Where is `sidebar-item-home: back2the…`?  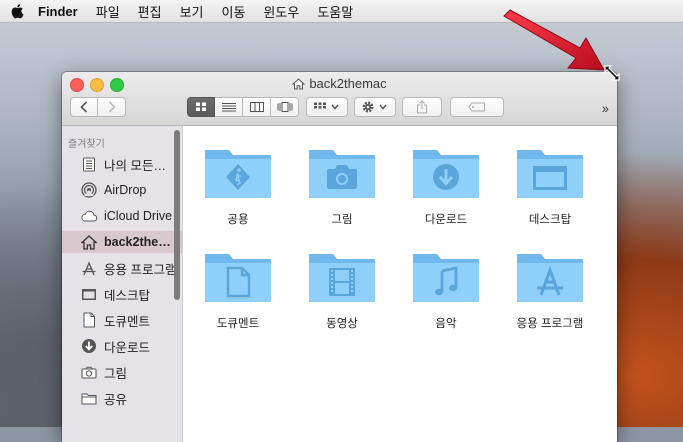
sidebar-item-home: back2the… is located at coordinates (122, 242).